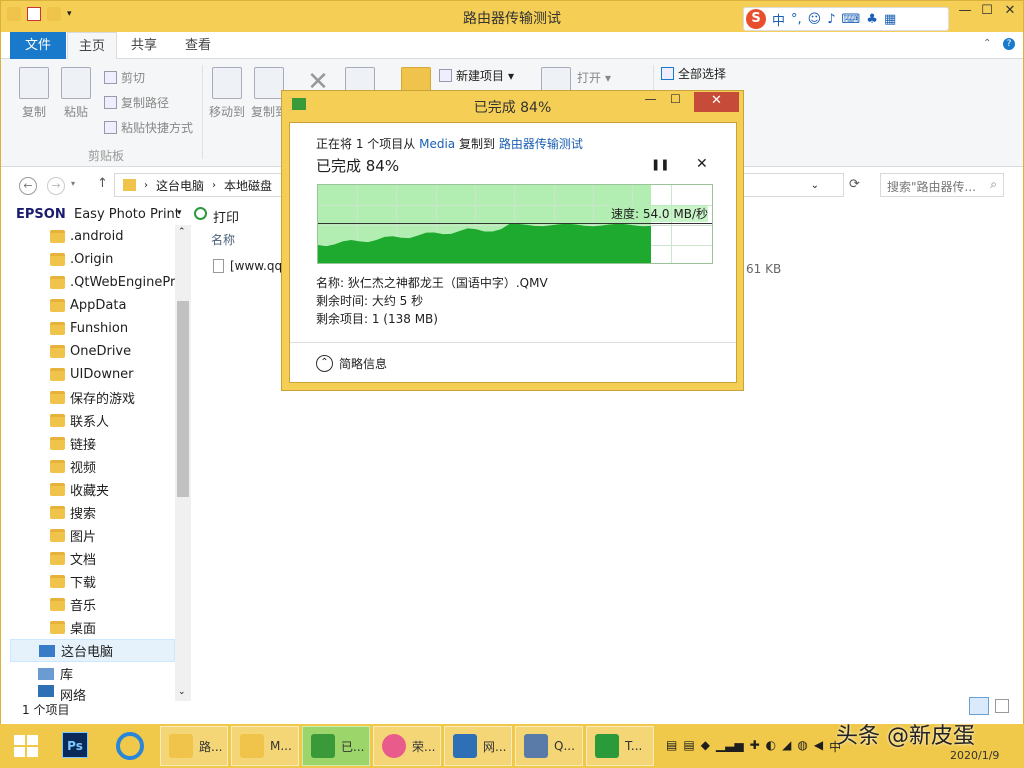 Image resolution: width=1024 pixels, height=768 pixels. I want to click on print-button: 打印, so click(226, 216).